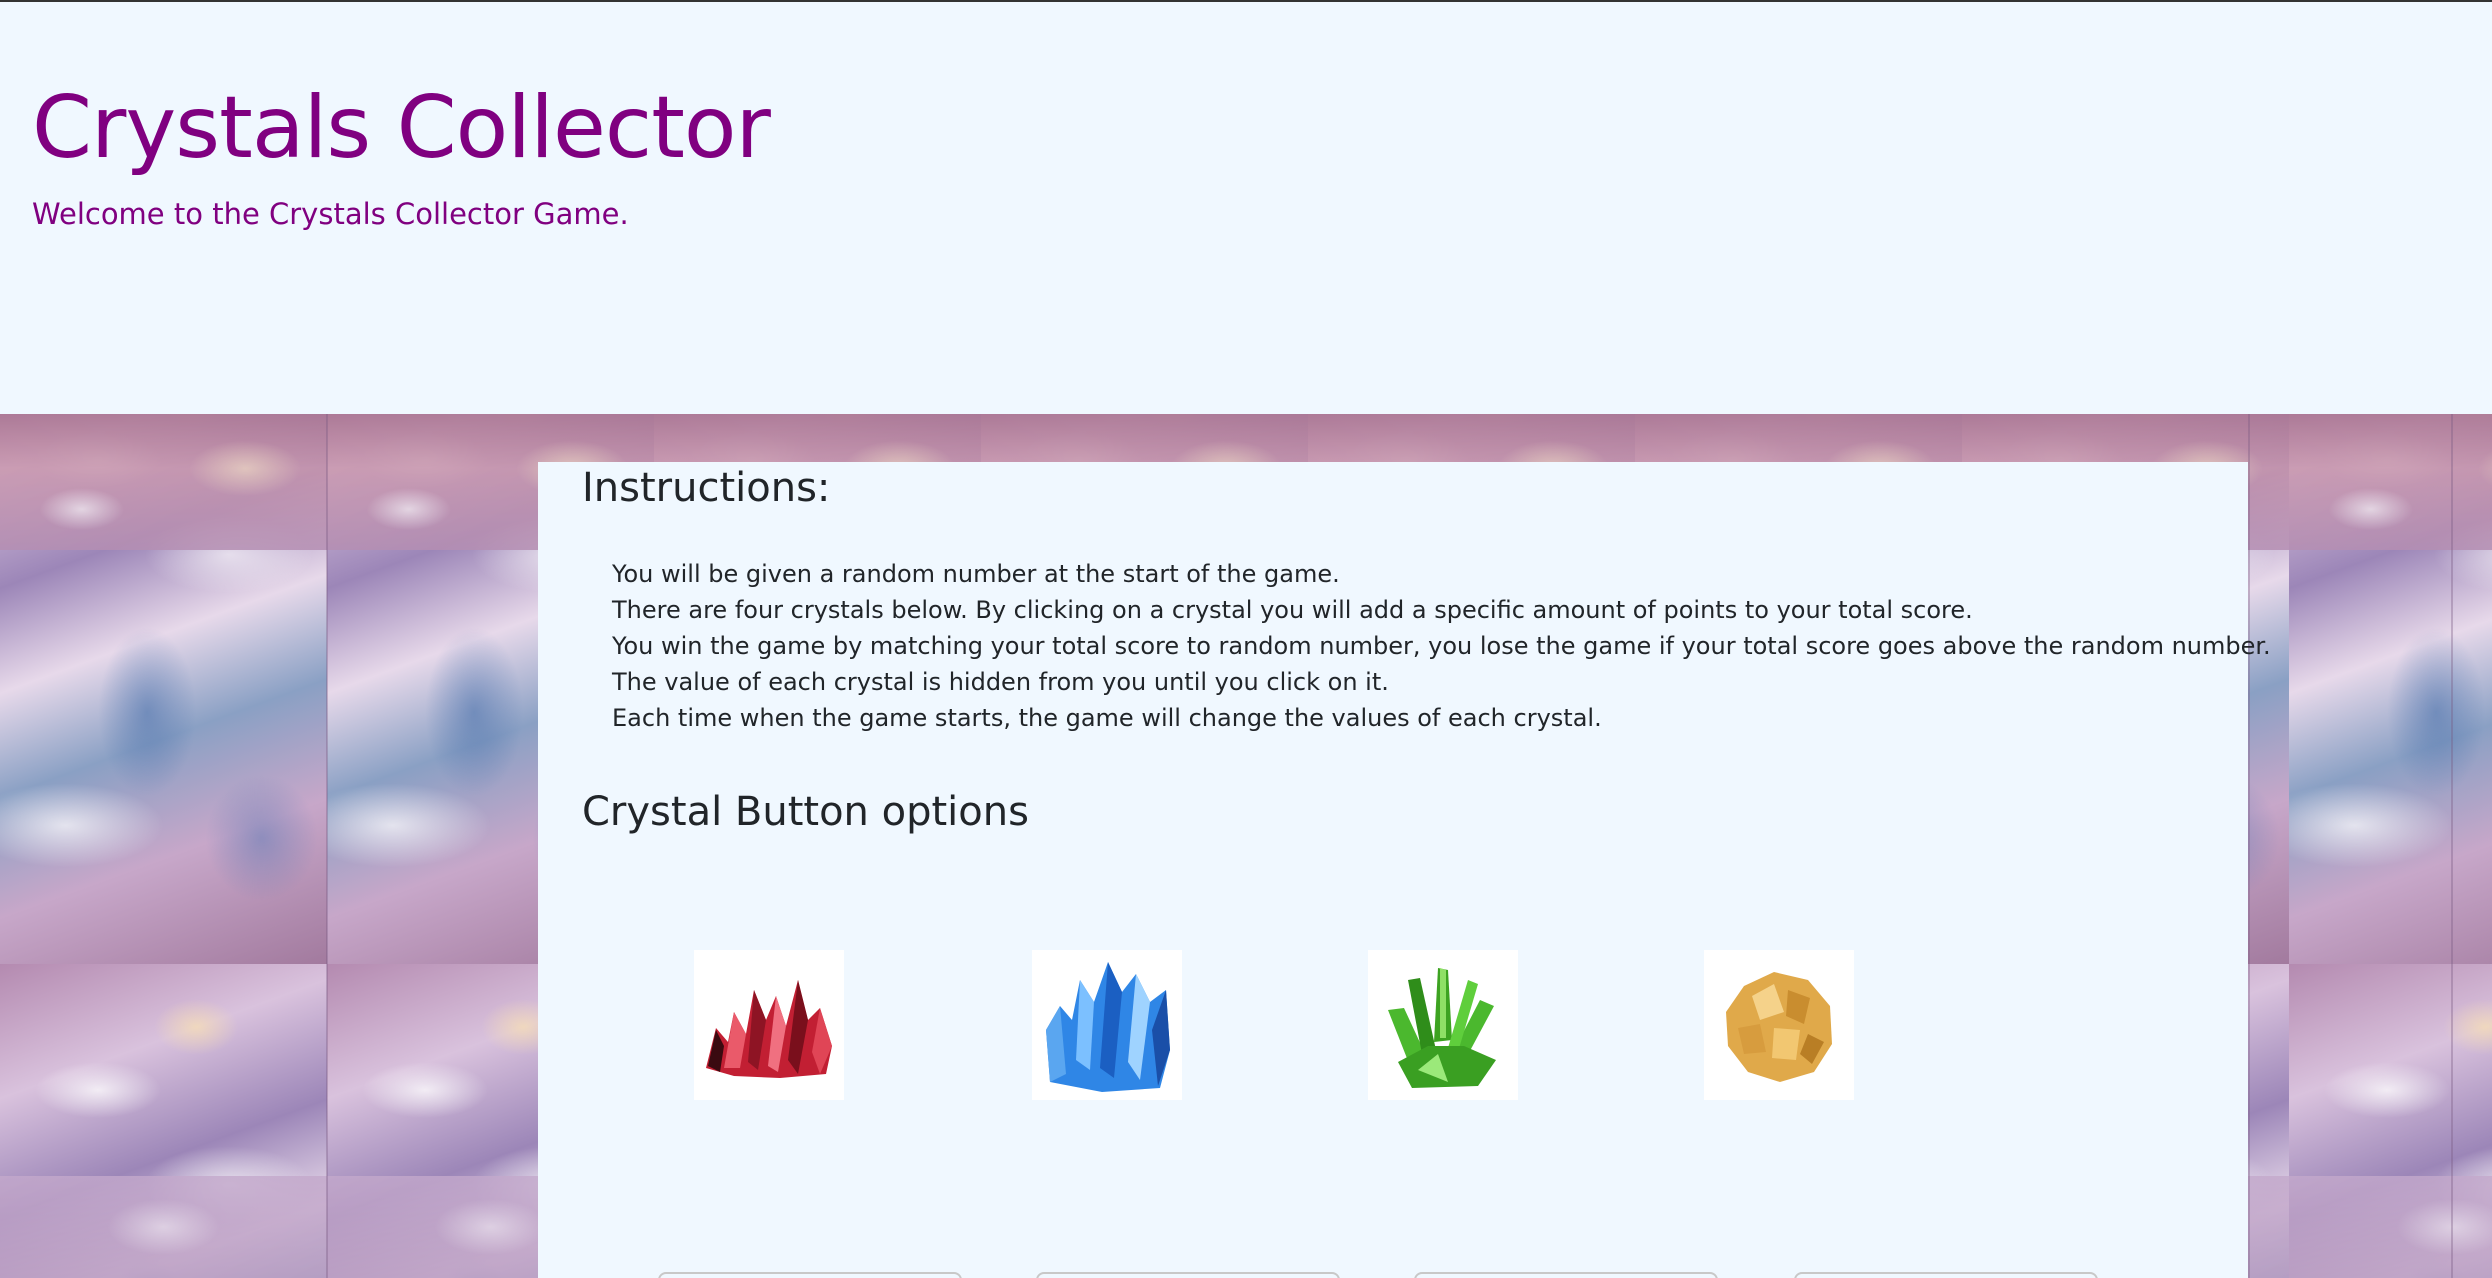 This screenshot has height=1278, width=2492. I want to click on crystal-options-heading: Crystal Button options, so click(805, 812).